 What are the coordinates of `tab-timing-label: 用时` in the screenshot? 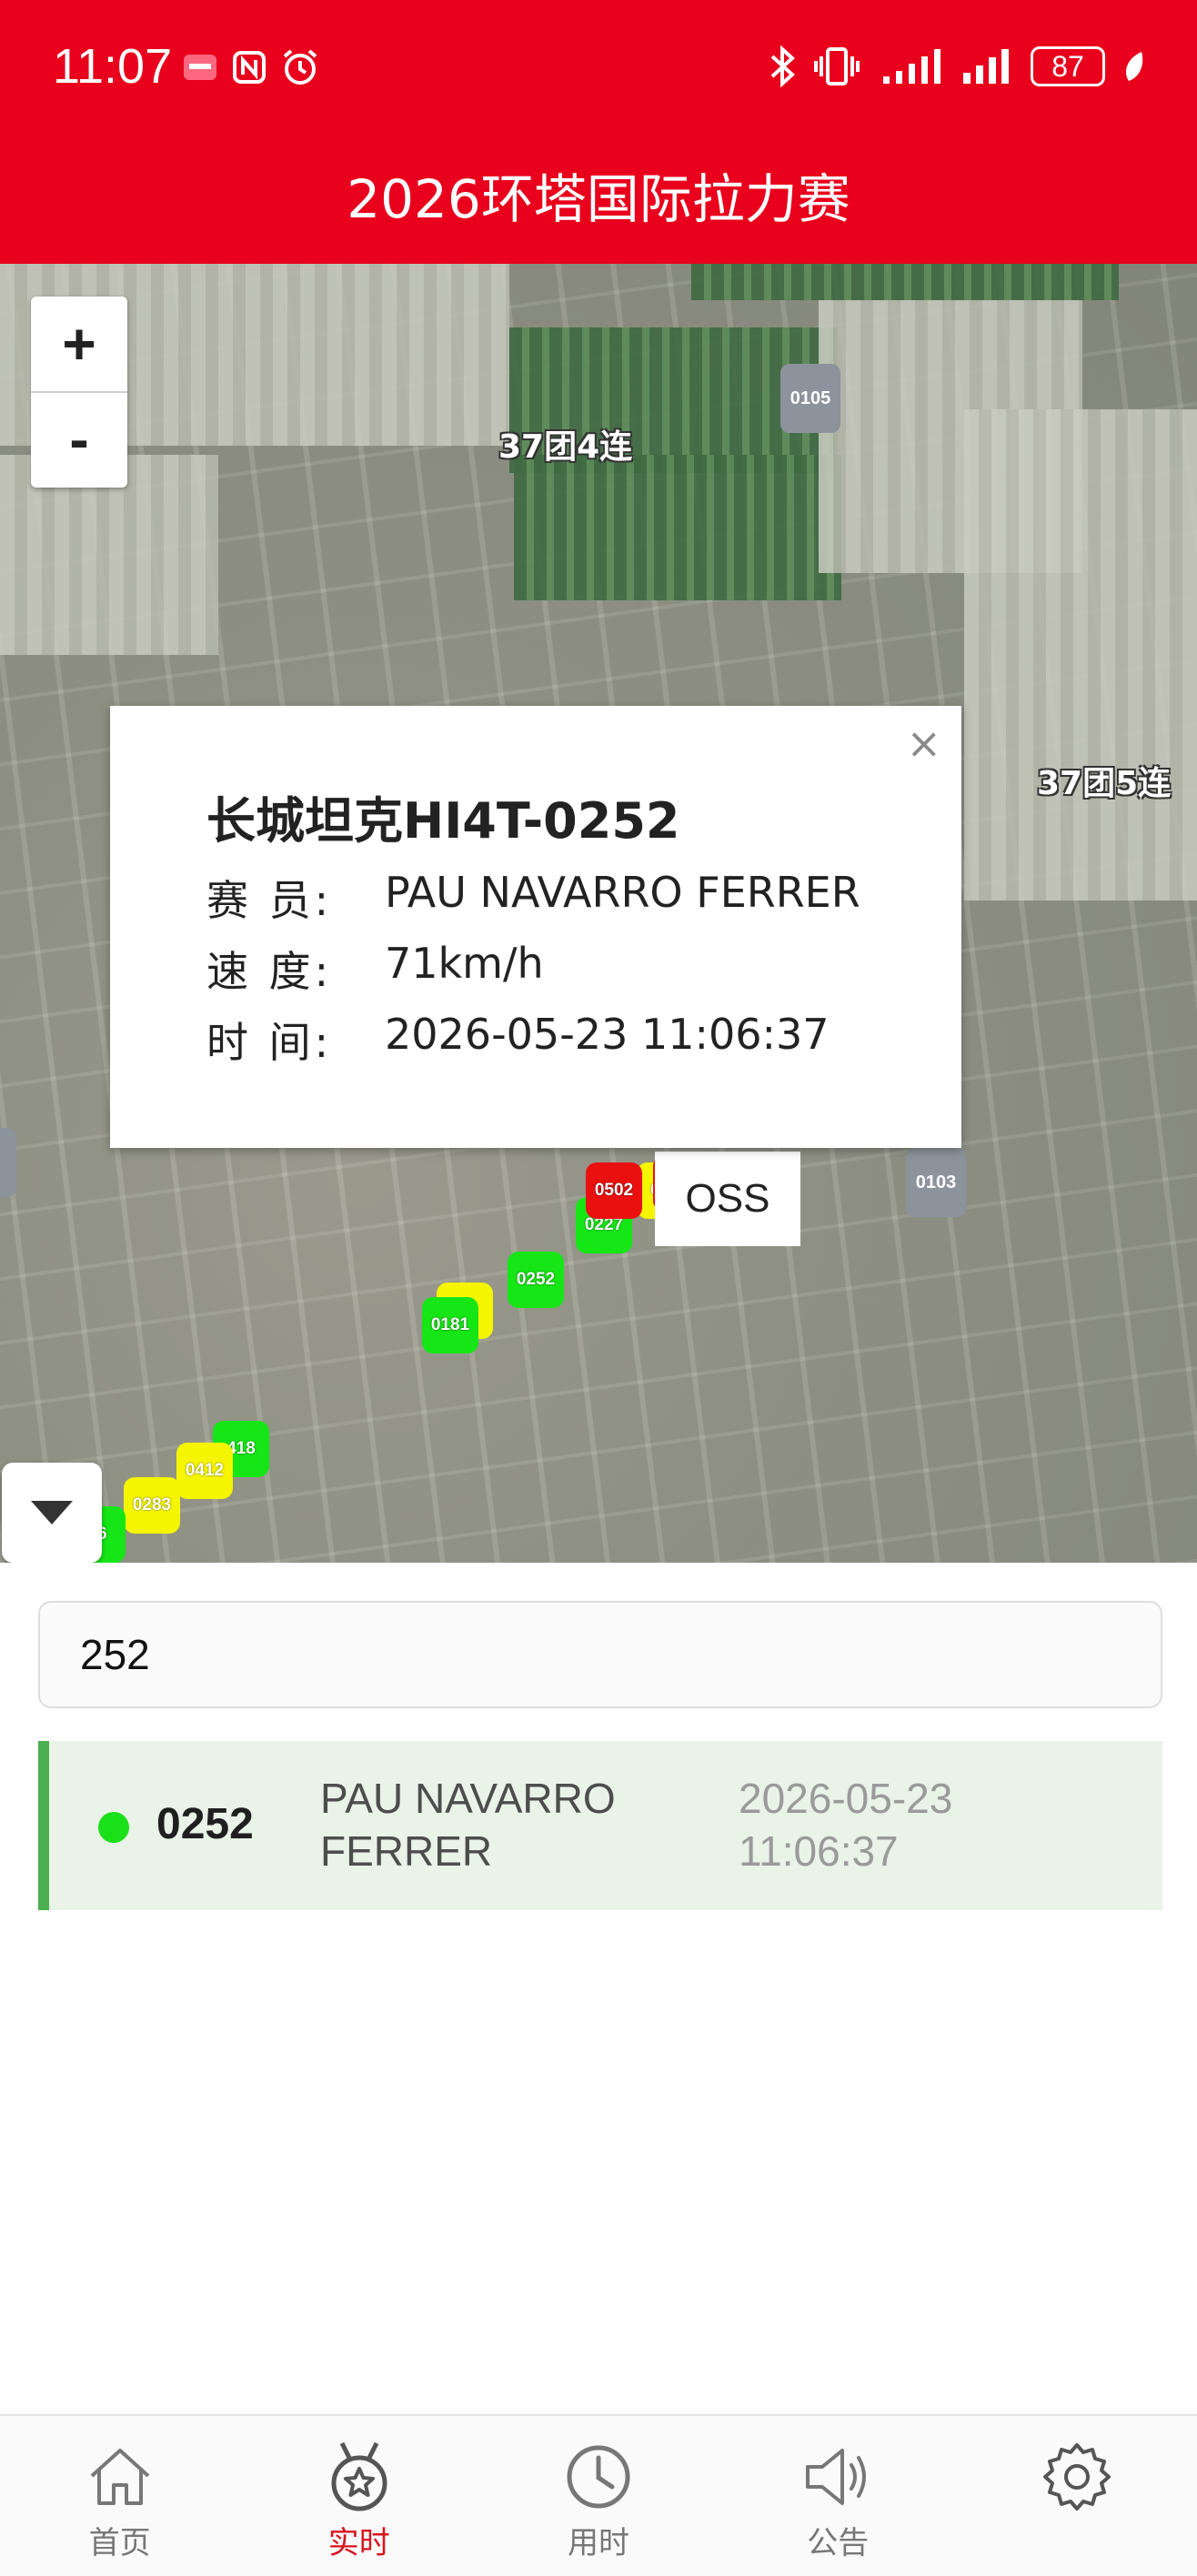 It's located at (598, 2543).